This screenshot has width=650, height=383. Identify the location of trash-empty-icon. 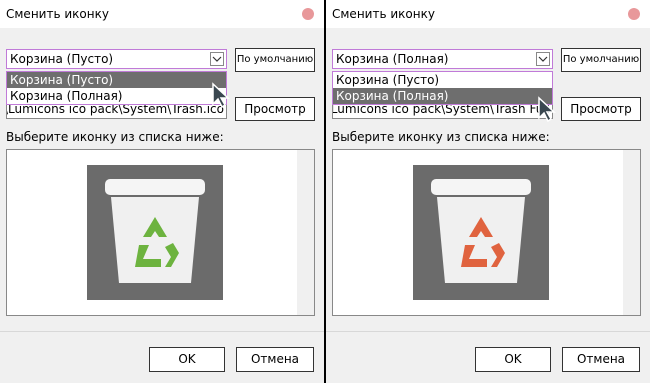
(155, 231).